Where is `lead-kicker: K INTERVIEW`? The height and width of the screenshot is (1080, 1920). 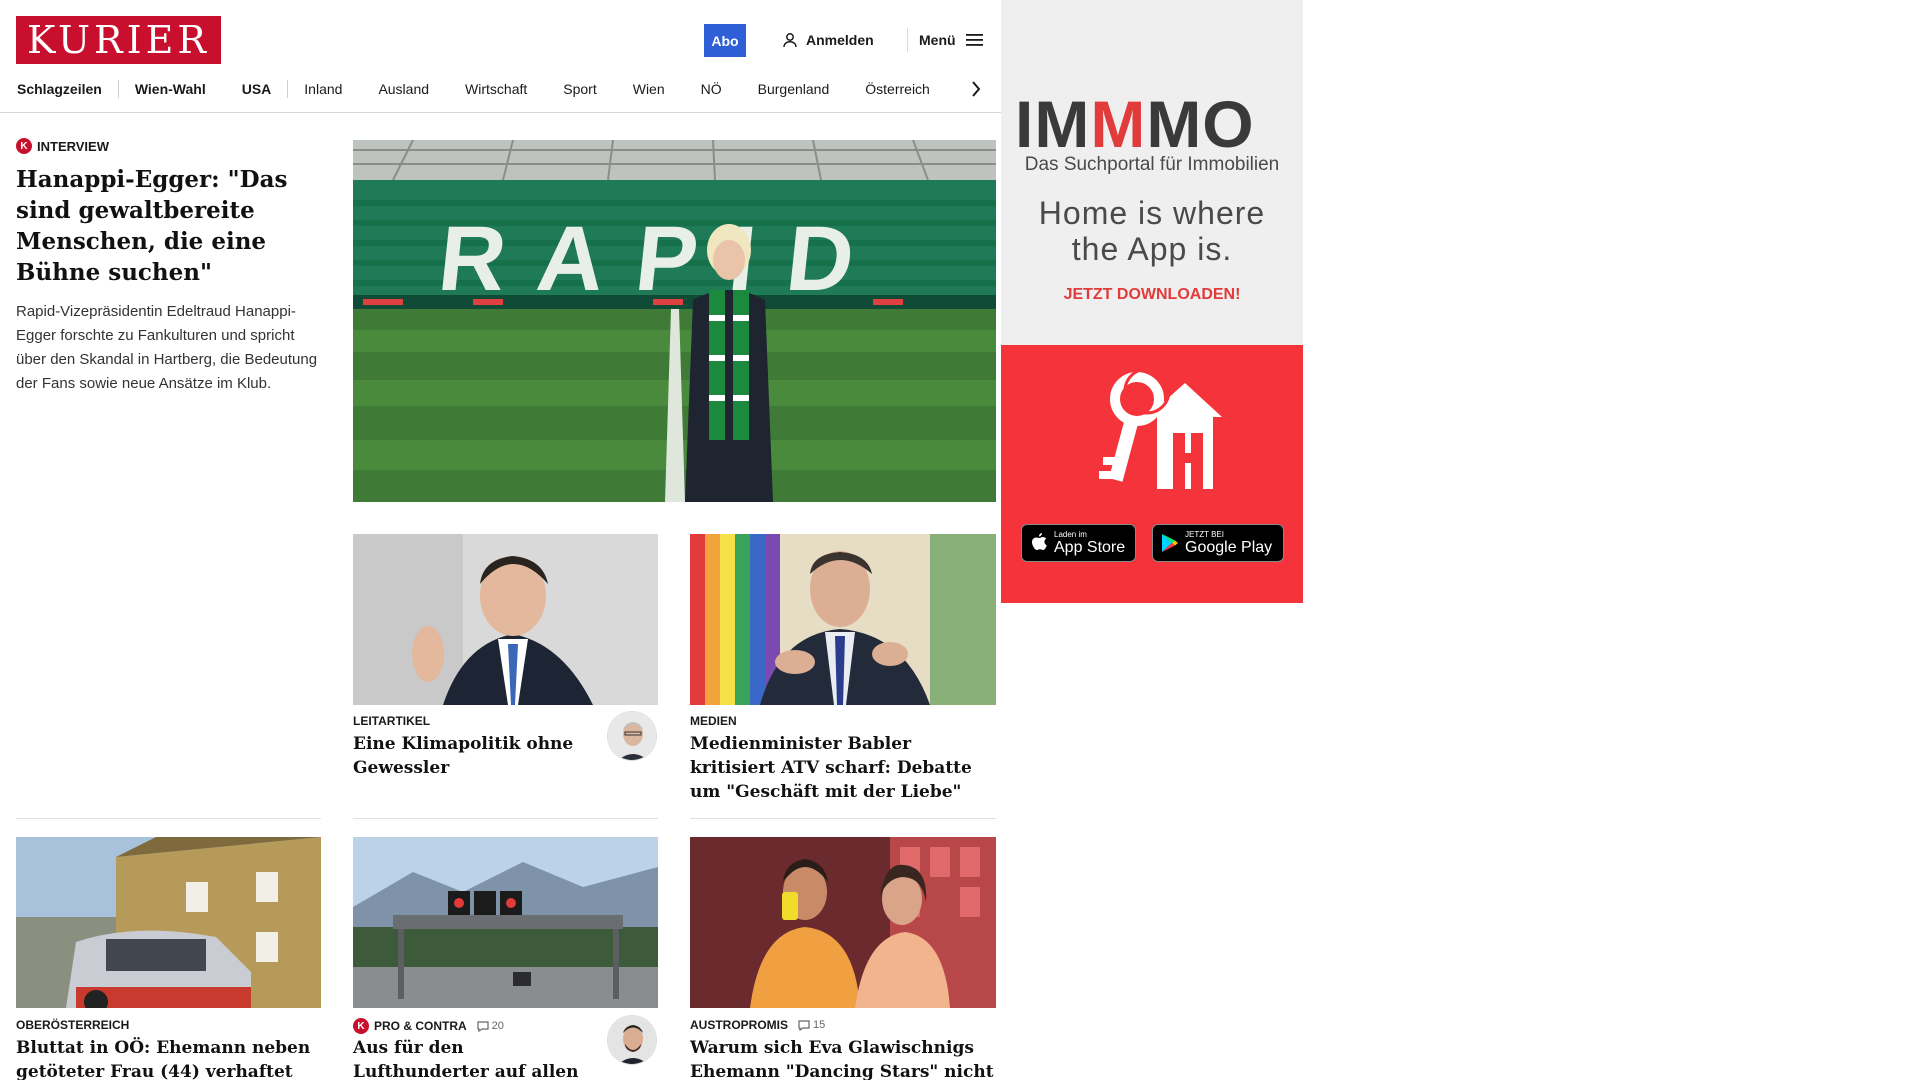
lead-kicker: K INTERVIEW is located at coordinates (168, 146).